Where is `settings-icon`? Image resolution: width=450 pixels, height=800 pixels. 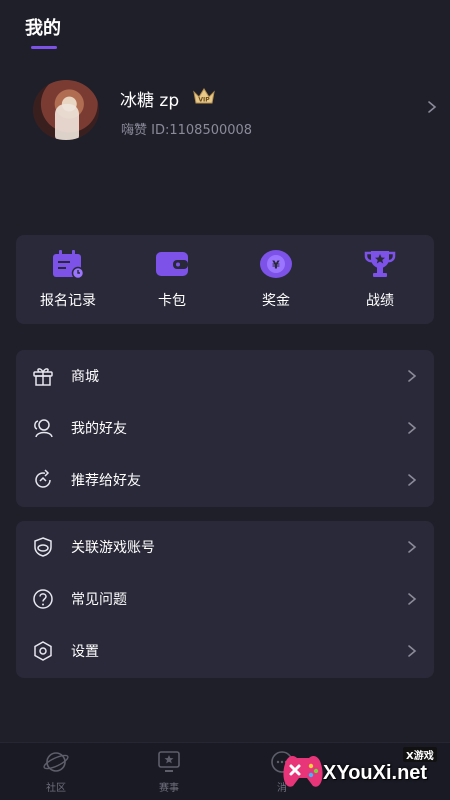
settings-icon is located at coordinates (43, 651).